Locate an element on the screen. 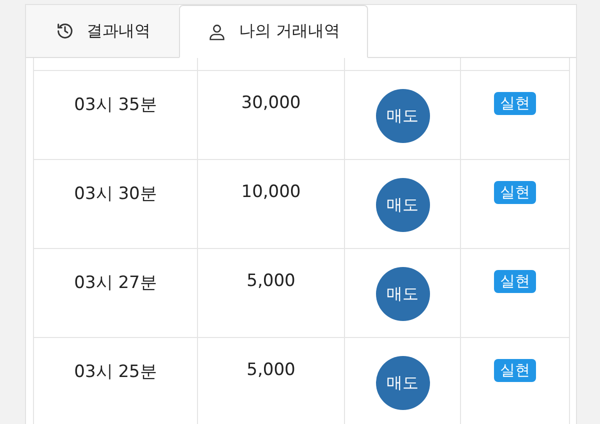 This screenshot has width=600, height=424. table-cell-text: 03시 27분 is located at coordinates (115, 283).